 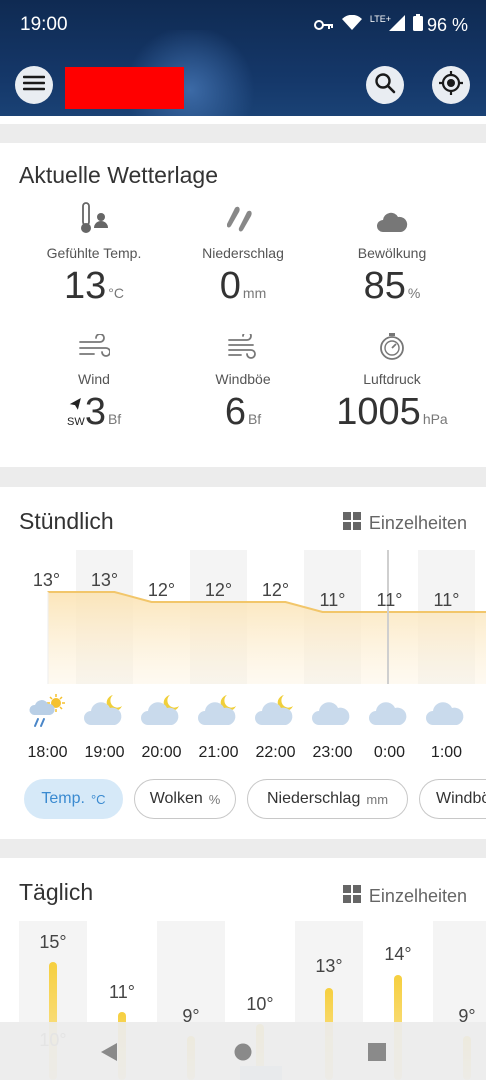 What do you see at coordinates (218, 752) in the screenshot?
I see `hourly-time-label: 21:00` at bounding box center [218, 752].